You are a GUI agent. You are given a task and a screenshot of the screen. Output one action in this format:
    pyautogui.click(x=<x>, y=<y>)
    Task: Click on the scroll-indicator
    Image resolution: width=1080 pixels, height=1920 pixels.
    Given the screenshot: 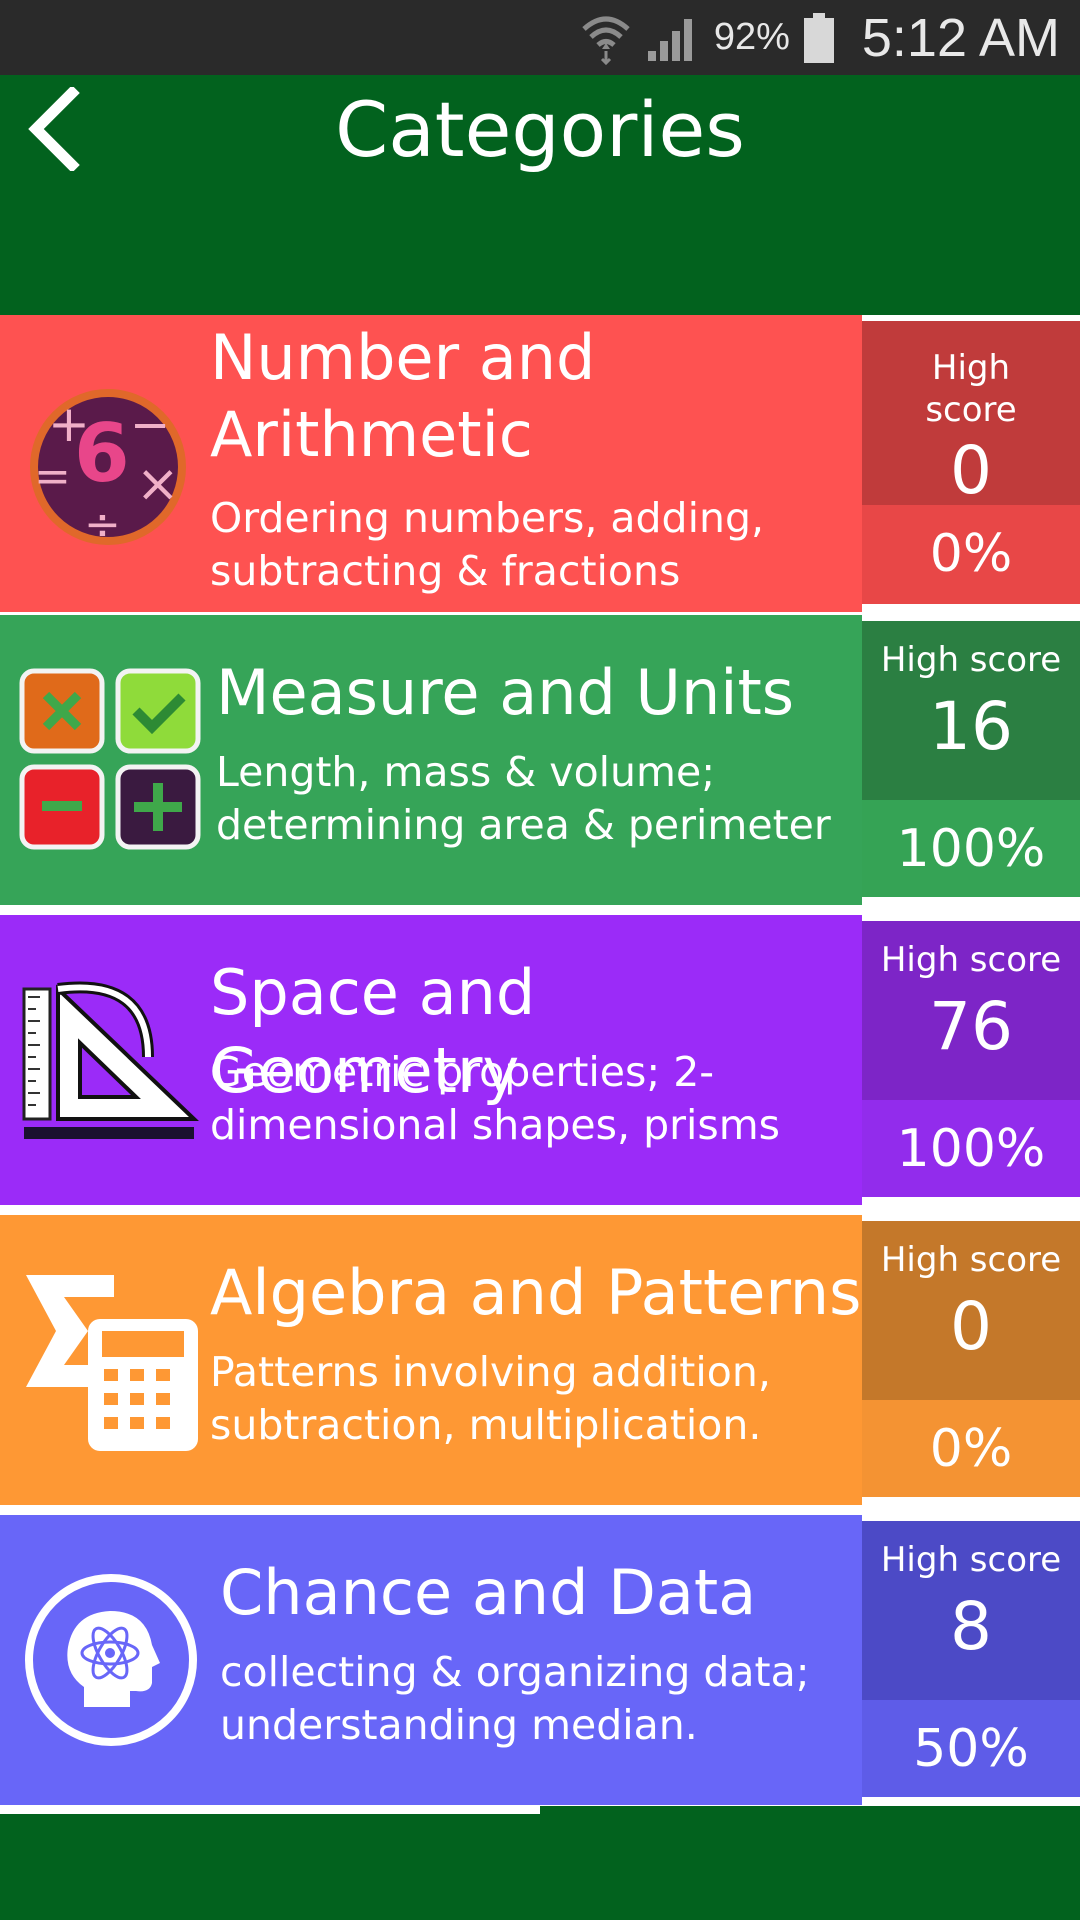 What is the action you would take?
    pyautogui.click(x=270, y=1810)
    